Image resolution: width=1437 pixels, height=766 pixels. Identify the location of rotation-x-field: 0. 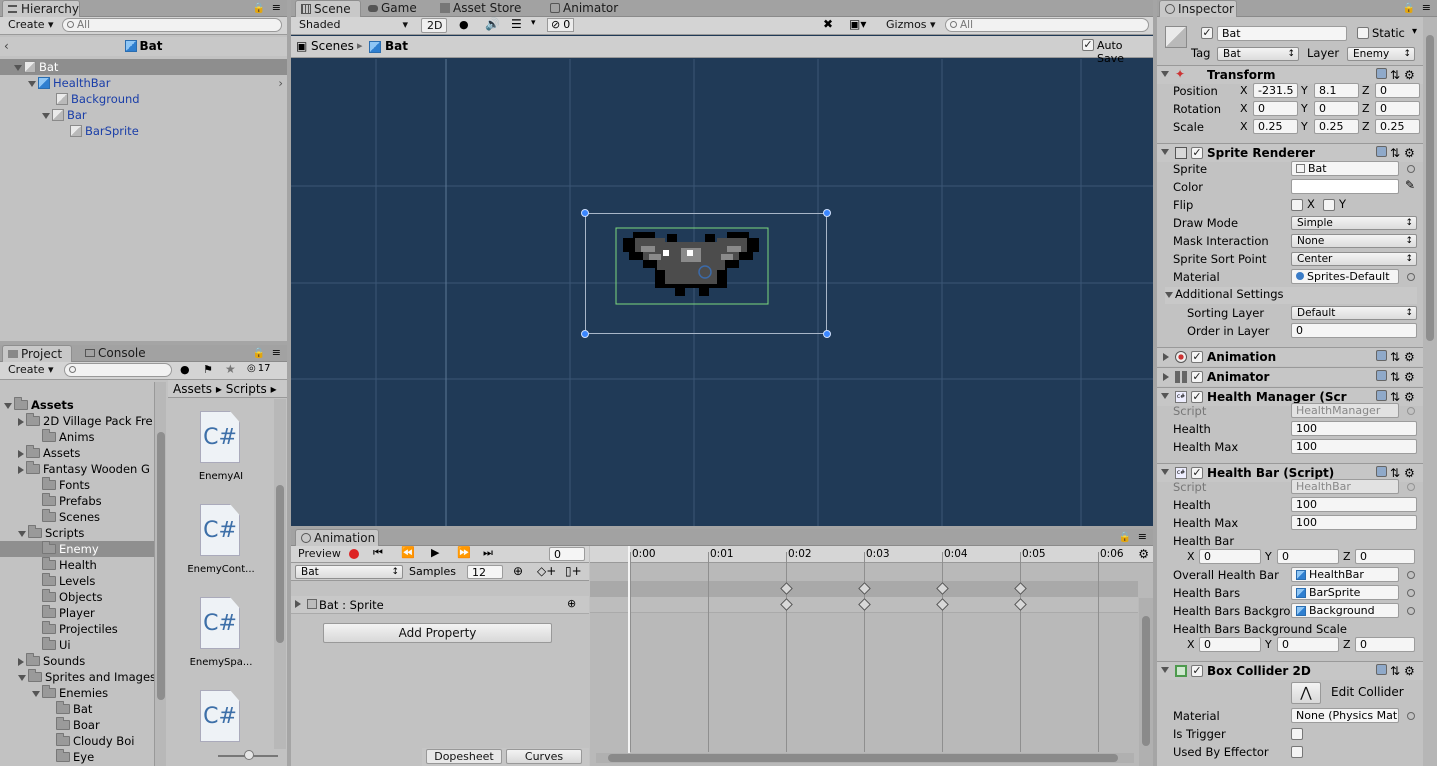
(1275, 108).